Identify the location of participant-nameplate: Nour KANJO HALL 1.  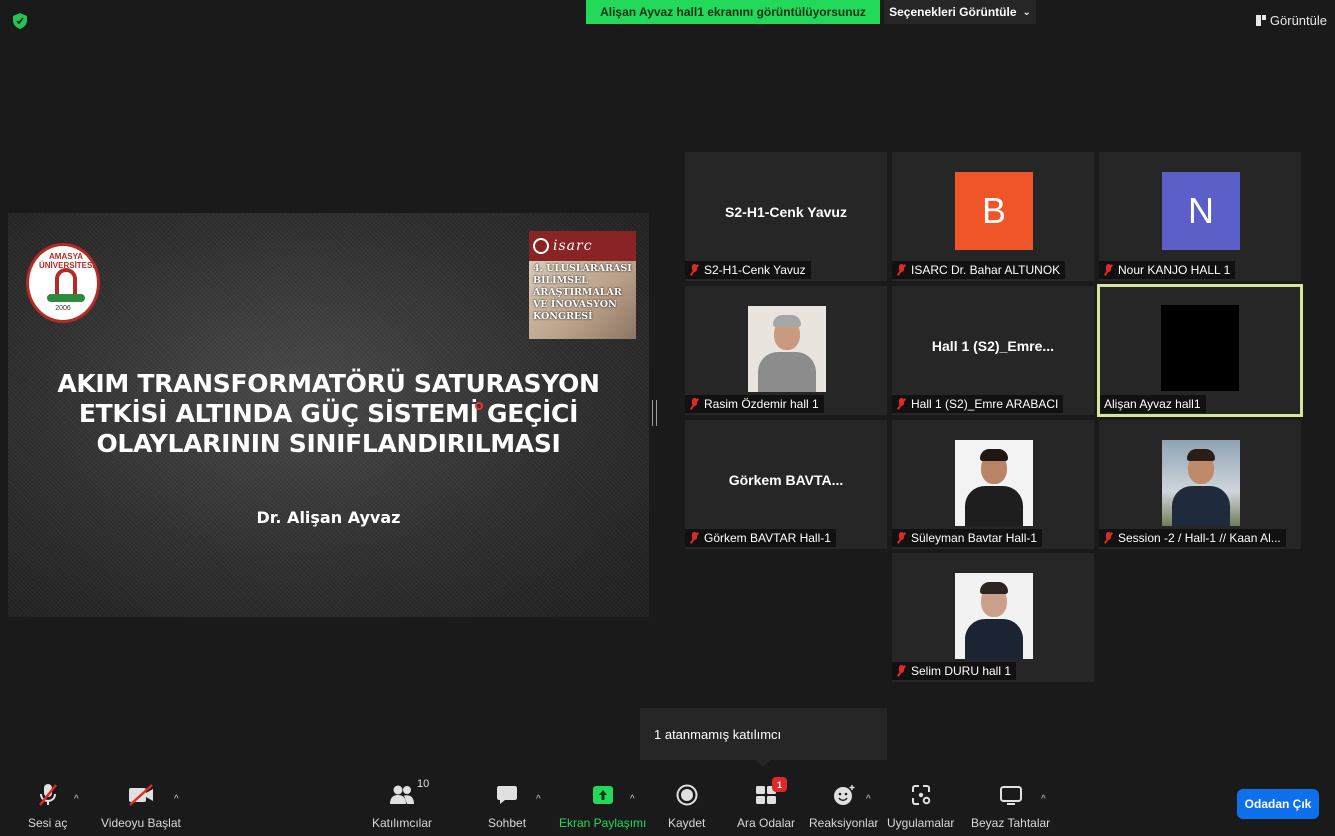
(1167, 270).